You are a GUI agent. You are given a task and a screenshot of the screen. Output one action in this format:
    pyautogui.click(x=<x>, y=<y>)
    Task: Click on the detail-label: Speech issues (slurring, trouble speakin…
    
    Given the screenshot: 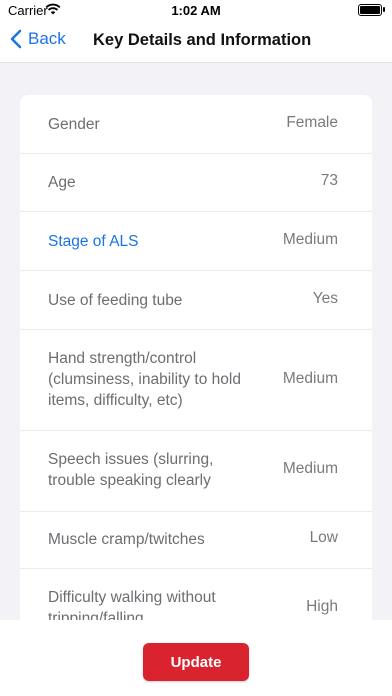 What is the action you would take?
    pyautogui.click(x=131, y=470)
    